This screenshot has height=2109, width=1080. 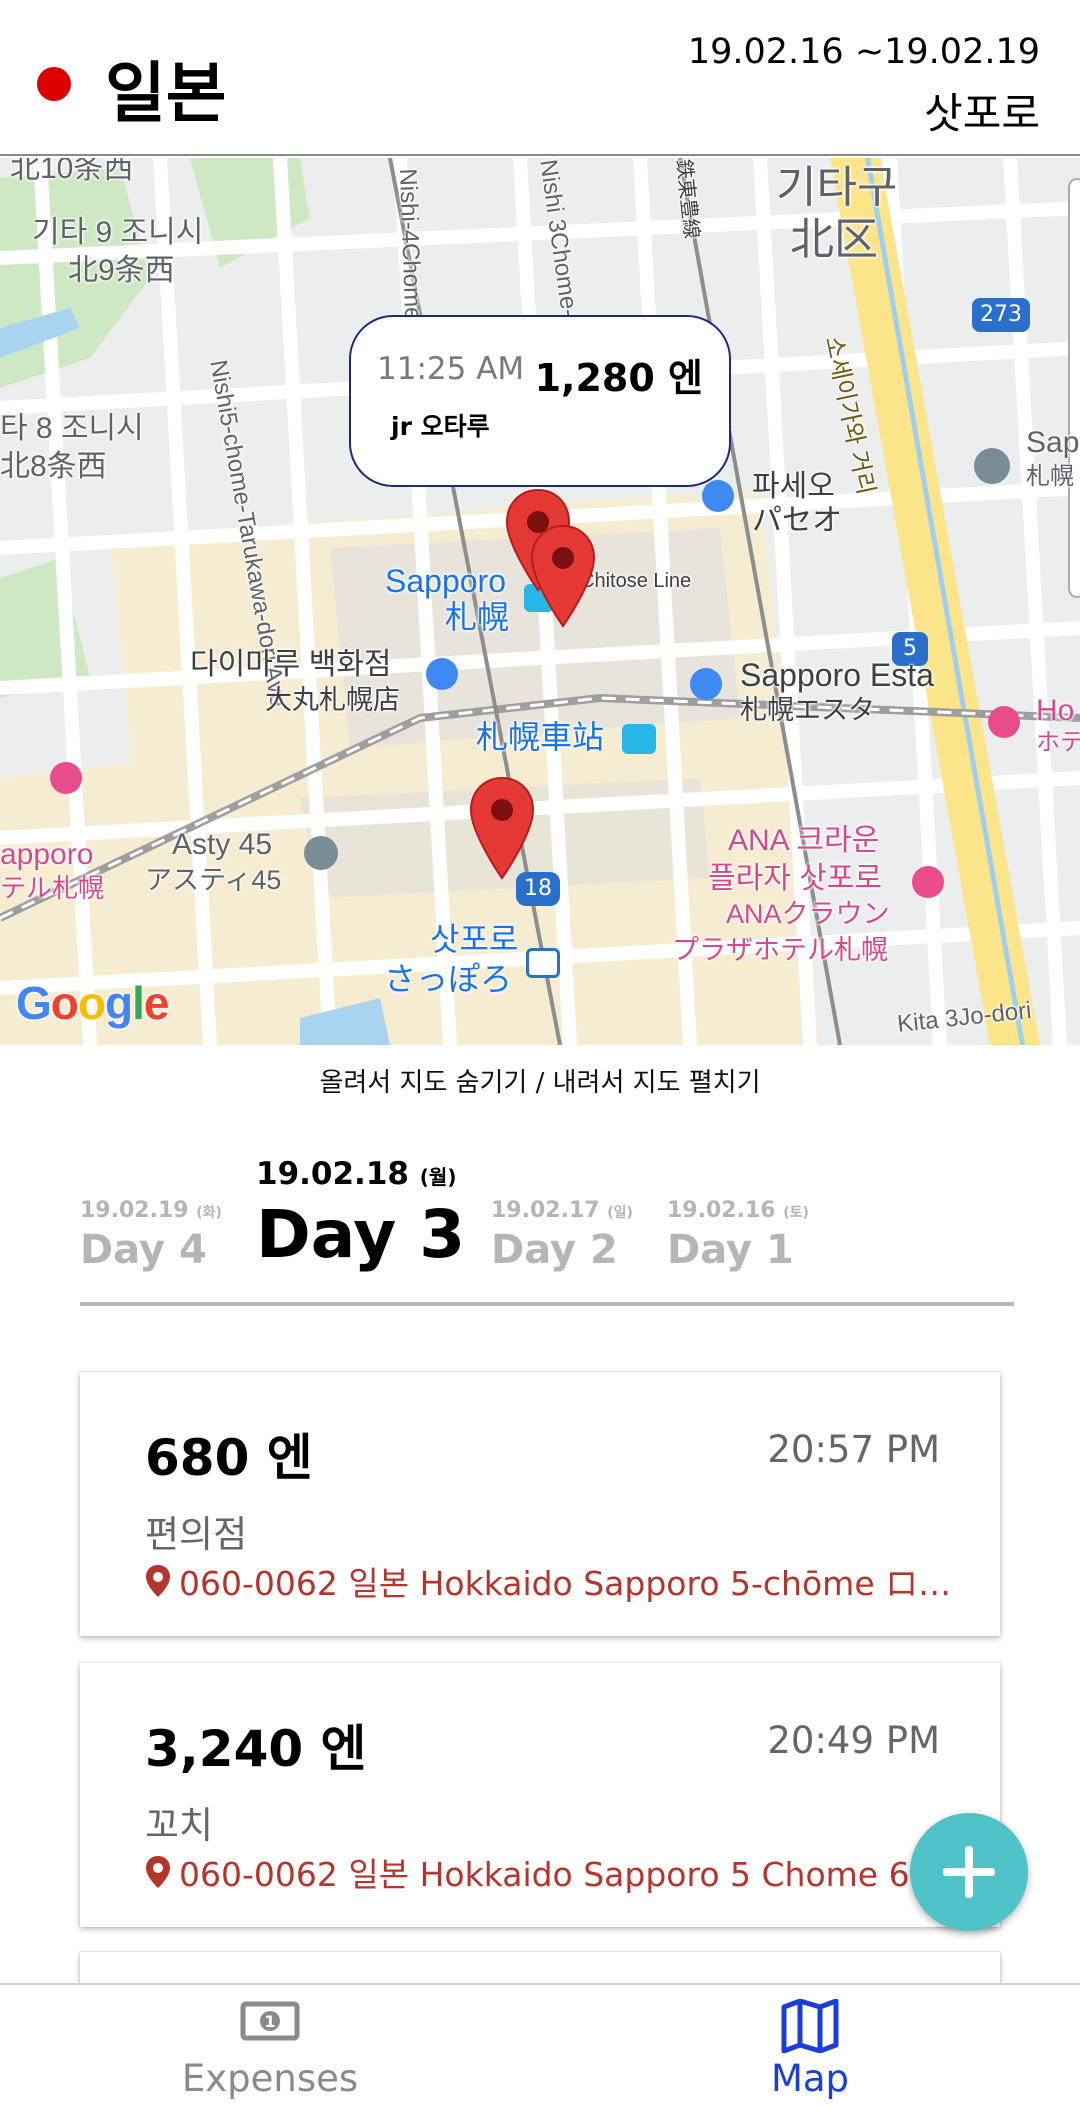 What do you see at coordinates (807, 710) in the screenshot?
I see `map-label: 札幌エスタ` at bounding box center [807, 710].